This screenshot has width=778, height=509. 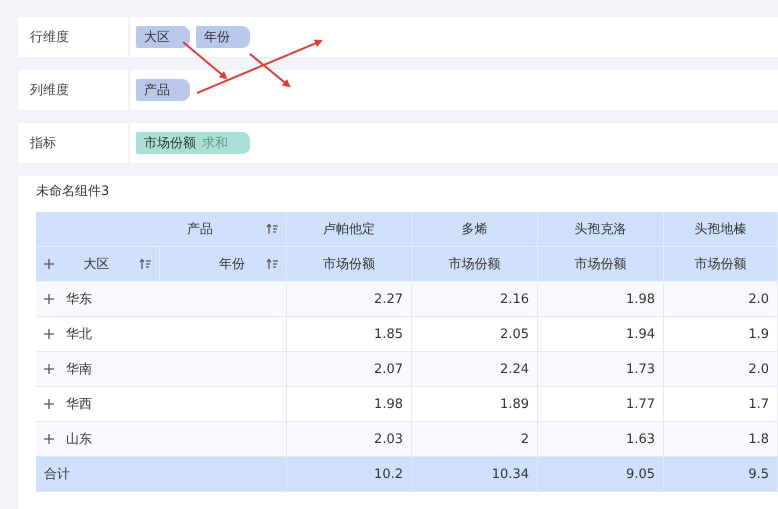 I want to click on total-label-cell: 合计, so click(x=161, y=474).